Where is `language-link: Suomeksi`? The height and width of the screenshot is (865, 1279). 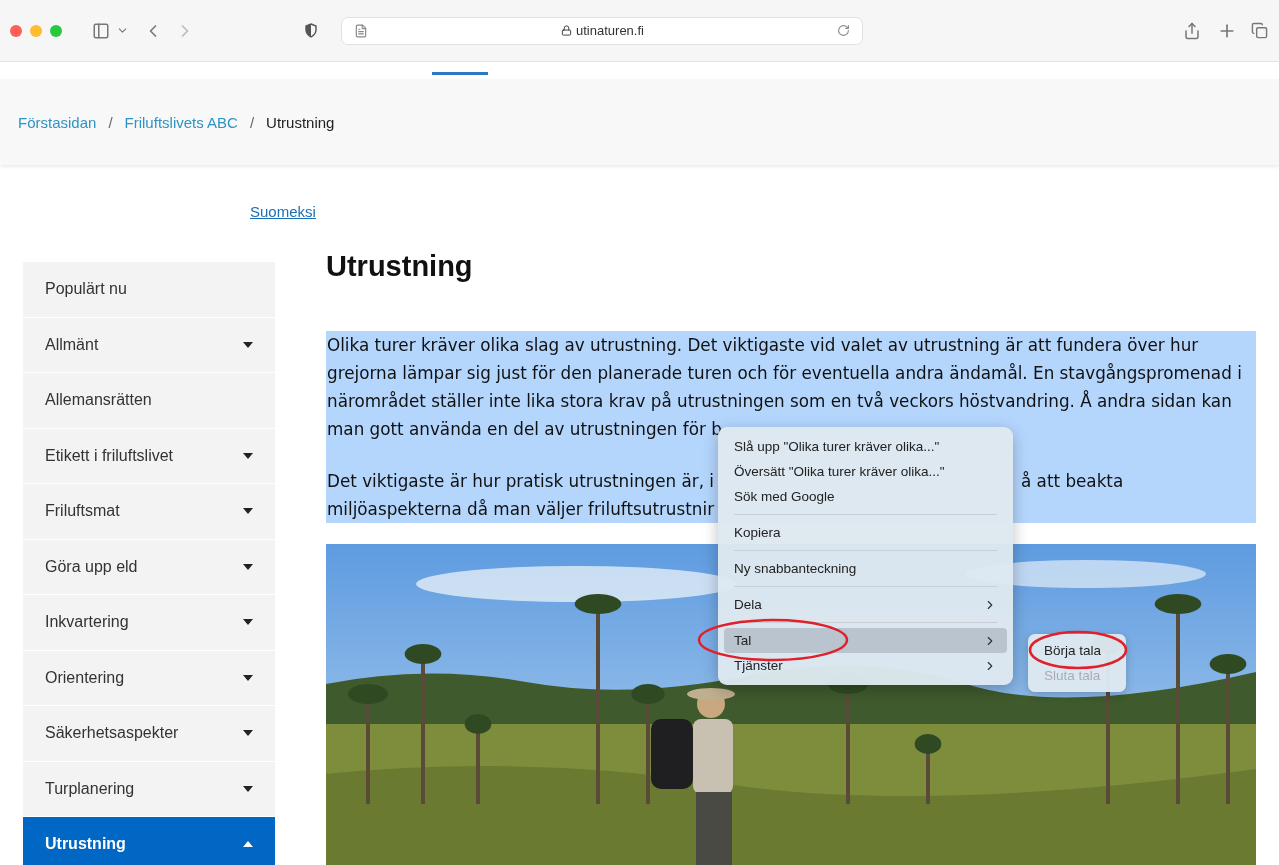 language-link: Suomeksi is located at coordinates (283, 211).